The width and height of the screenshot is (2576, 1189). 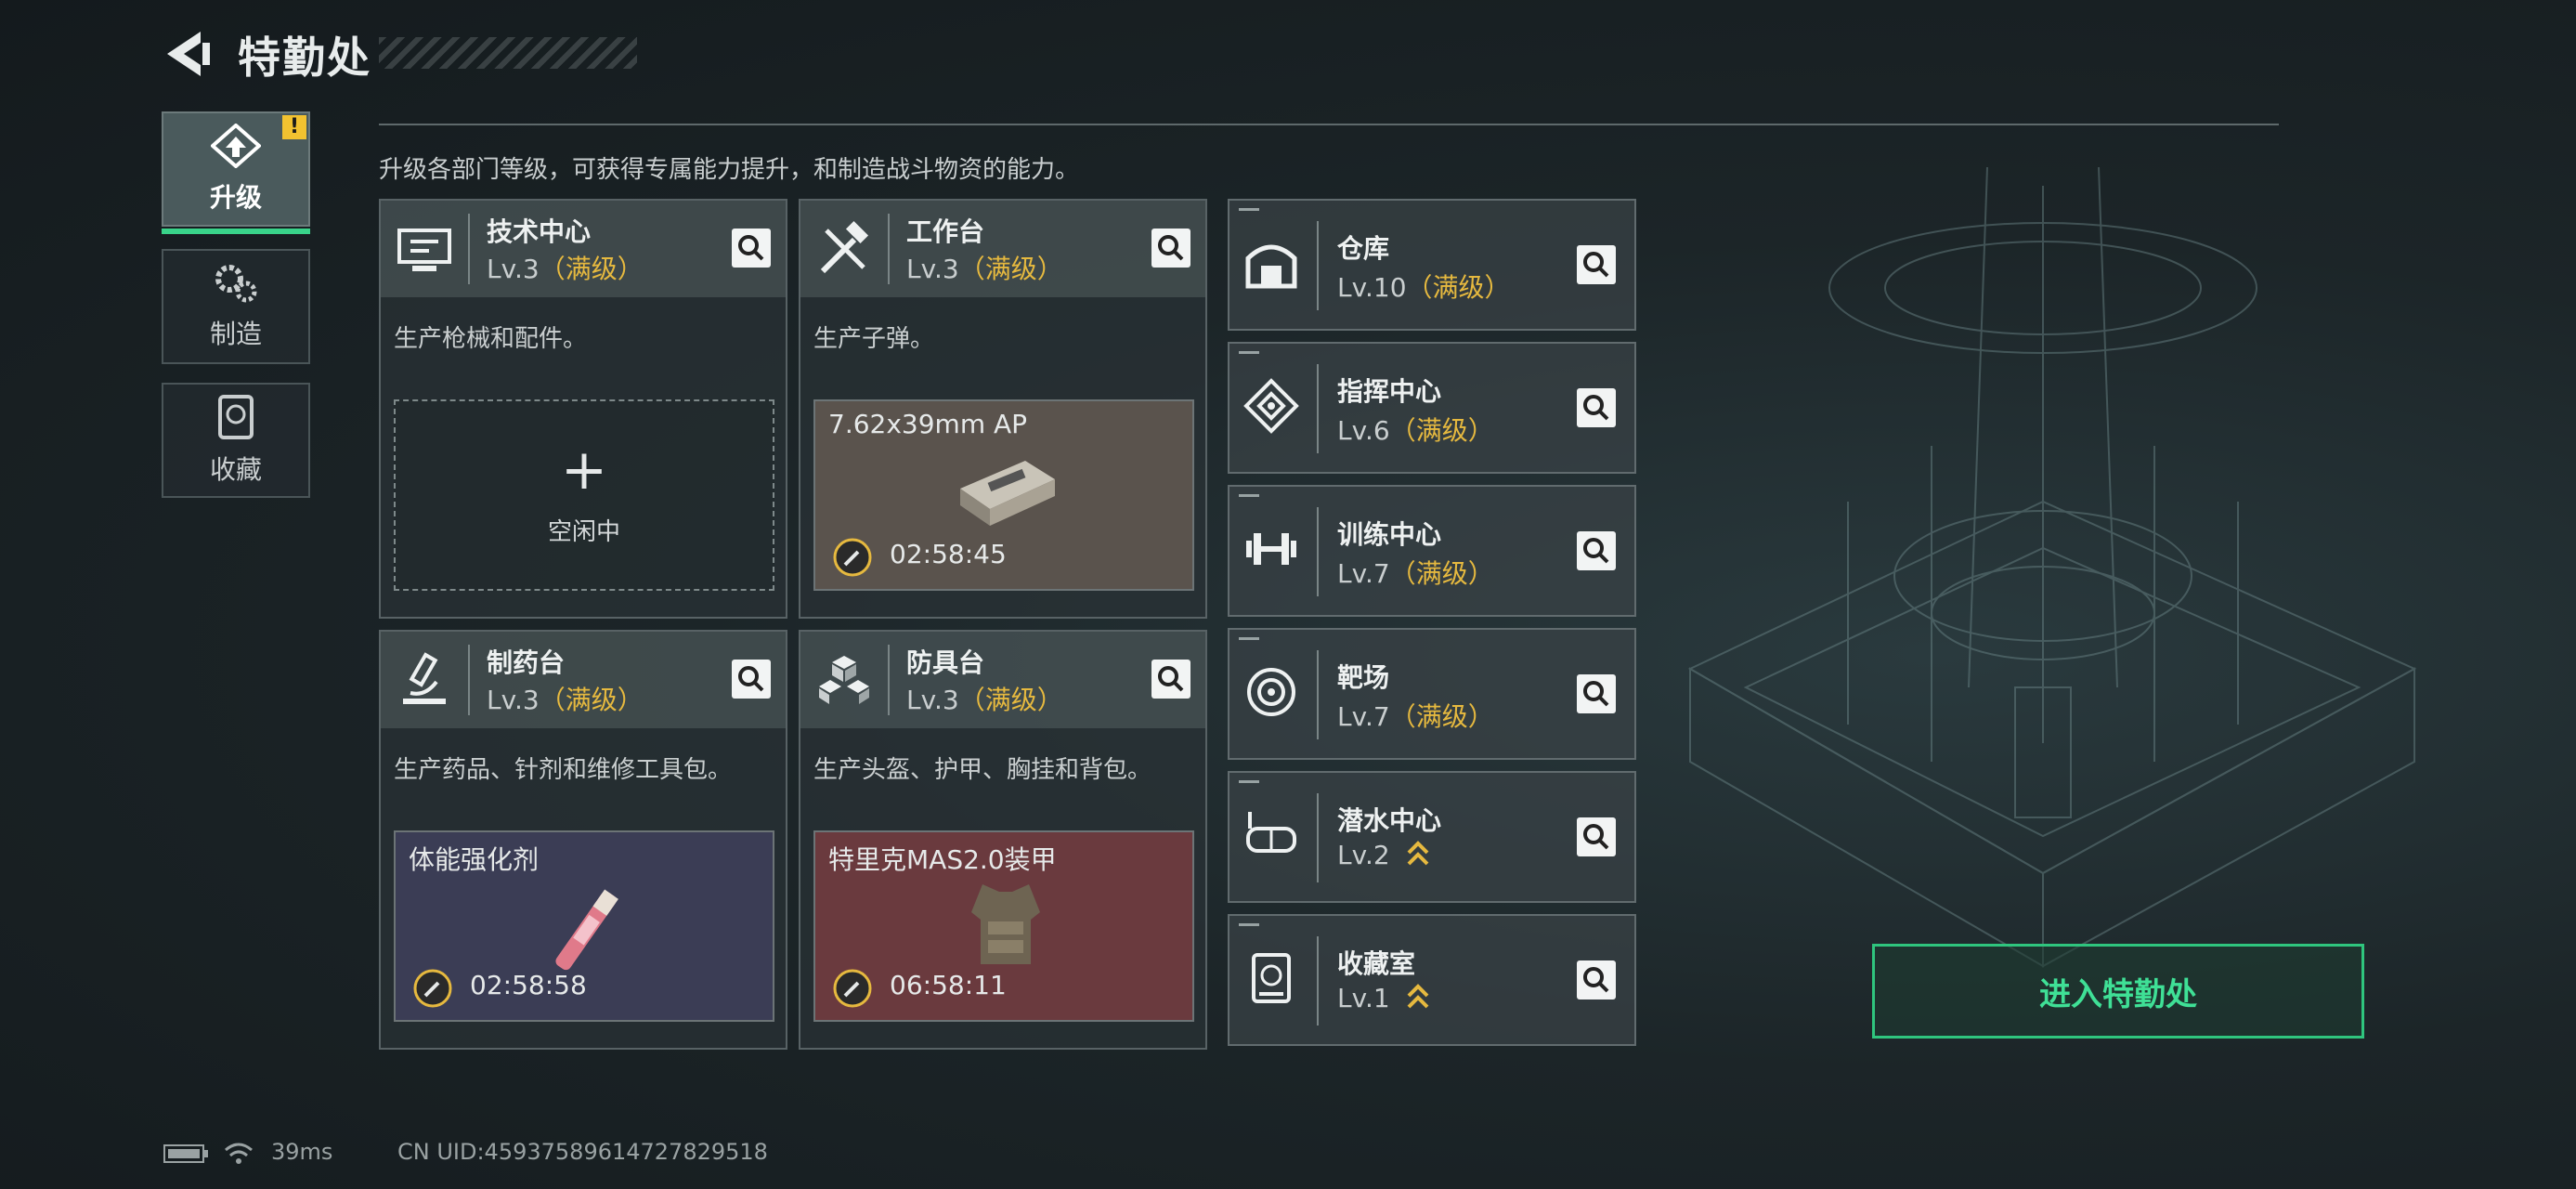 I want to click on command-center-icon, so click(x=1271, y=406).